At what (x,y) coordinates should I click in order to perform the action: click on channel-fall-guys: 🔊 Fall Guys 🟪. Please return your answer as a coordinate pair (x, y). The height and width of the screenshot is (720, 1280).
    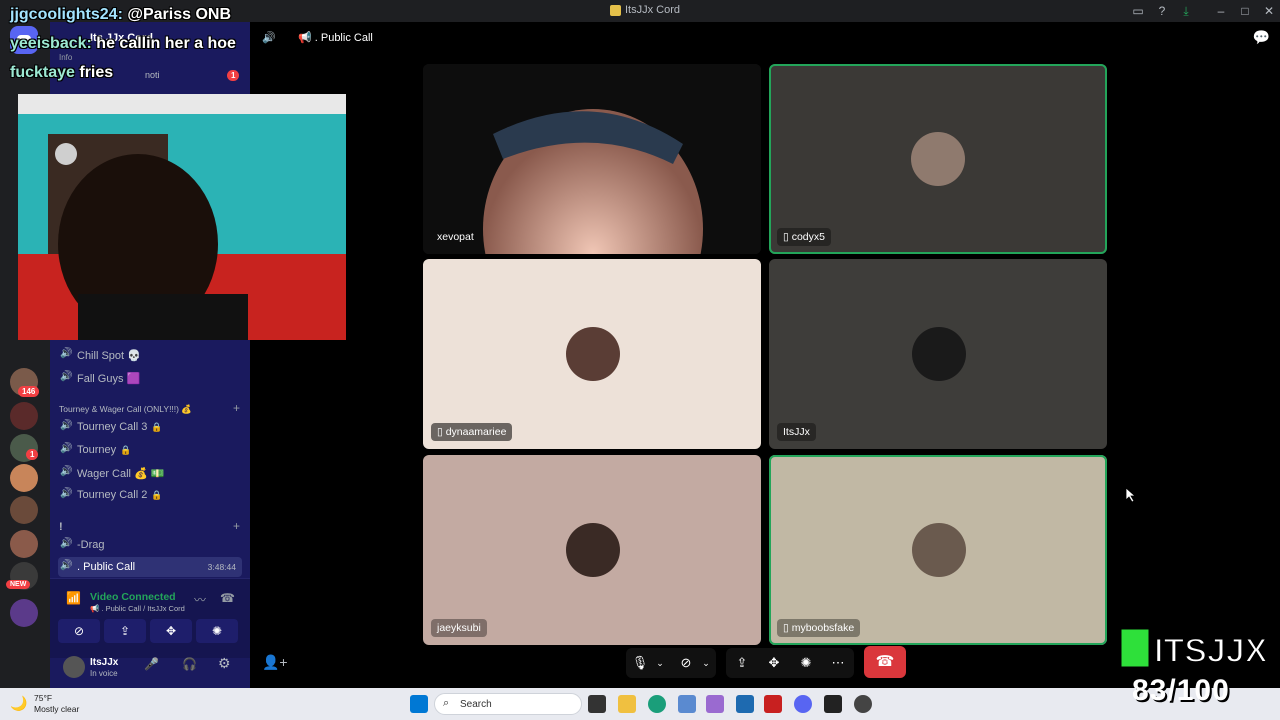
    Looking at the image, I should click on (150, 378).